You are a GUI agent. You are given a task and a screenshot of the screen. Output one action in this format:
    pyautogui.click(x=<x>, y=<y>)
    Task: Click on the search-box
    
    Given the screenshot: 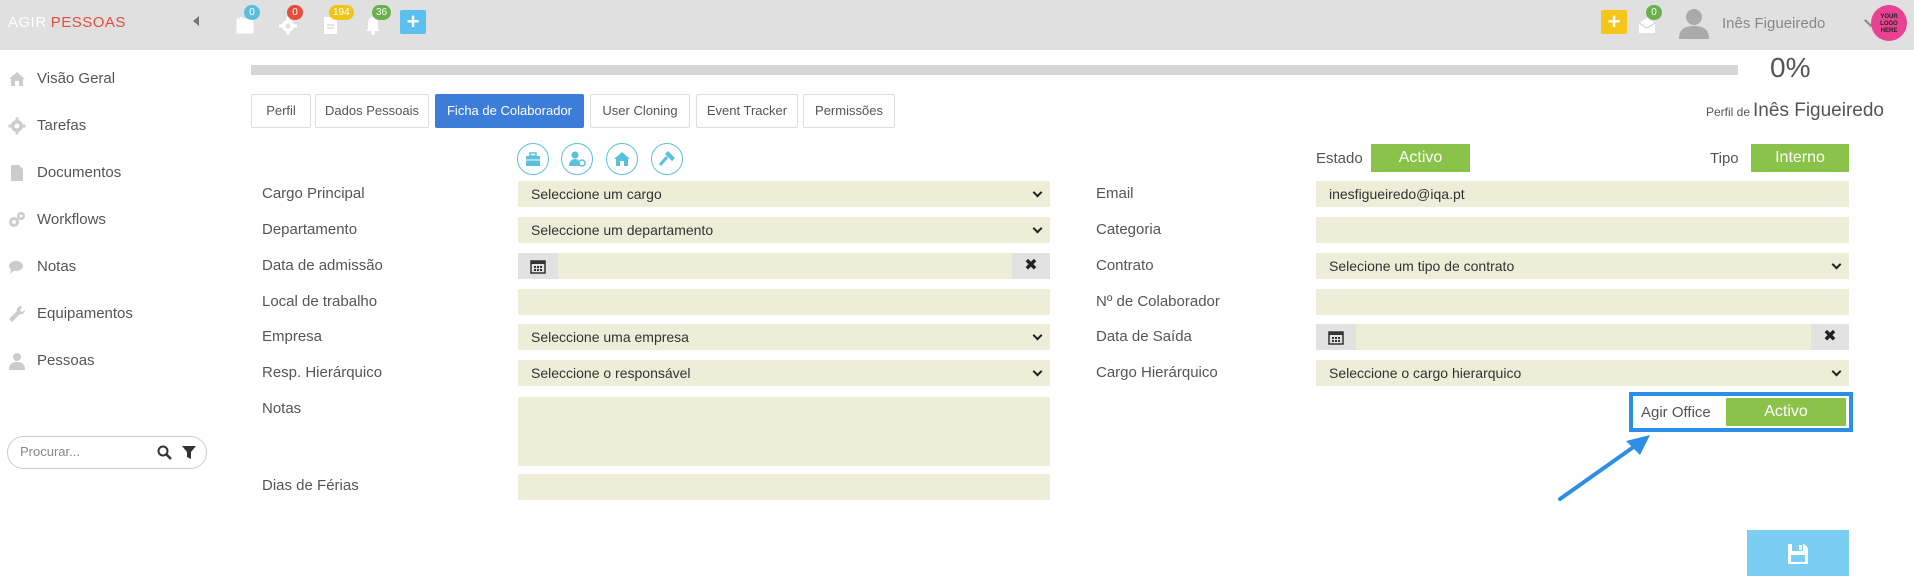 What is the action you would take?
    pyautogui.click(x=107, y=452)
    